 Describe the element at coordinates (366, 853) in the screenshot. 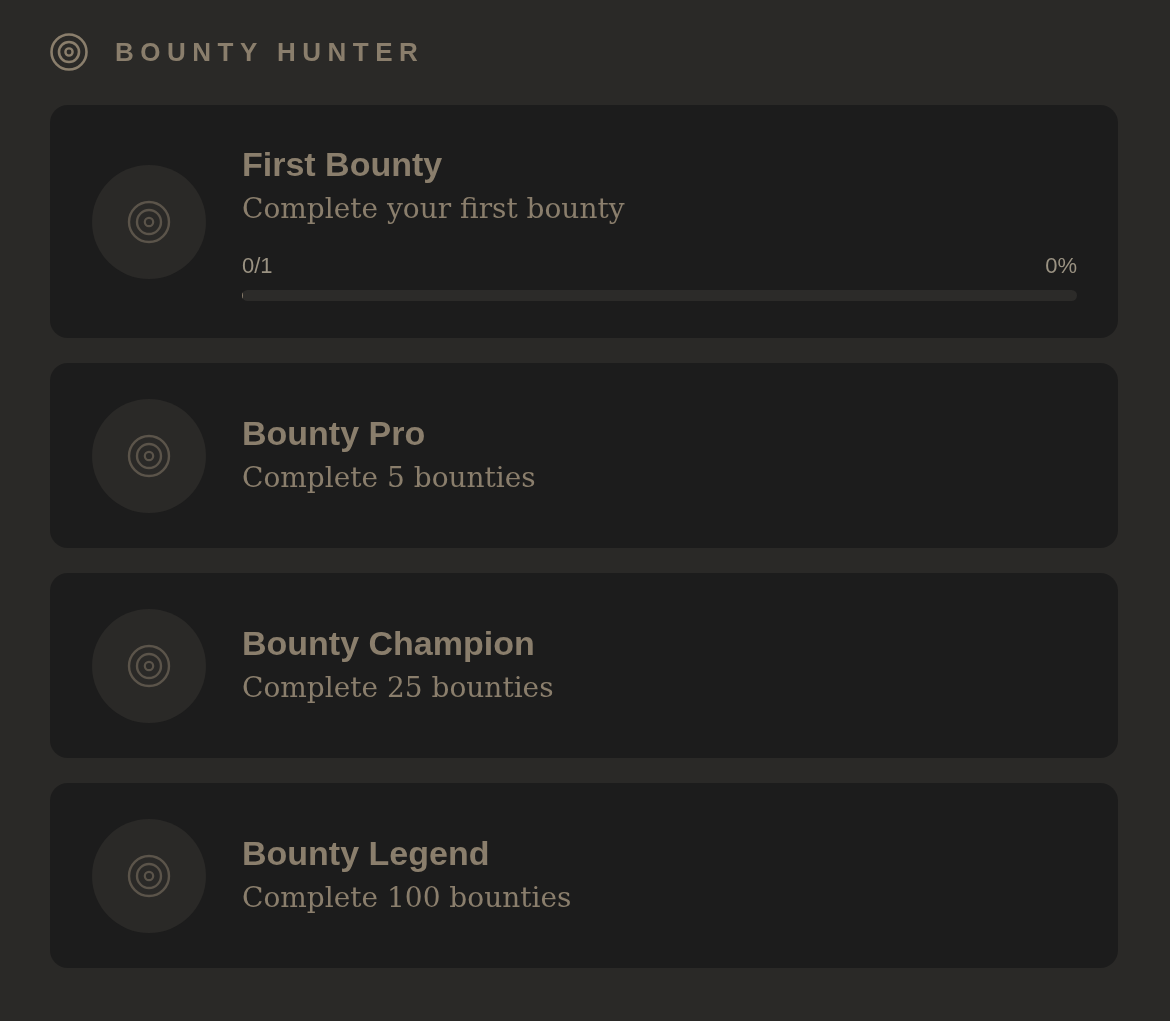

I see `achievement-title: Bounty Legend` at that location.